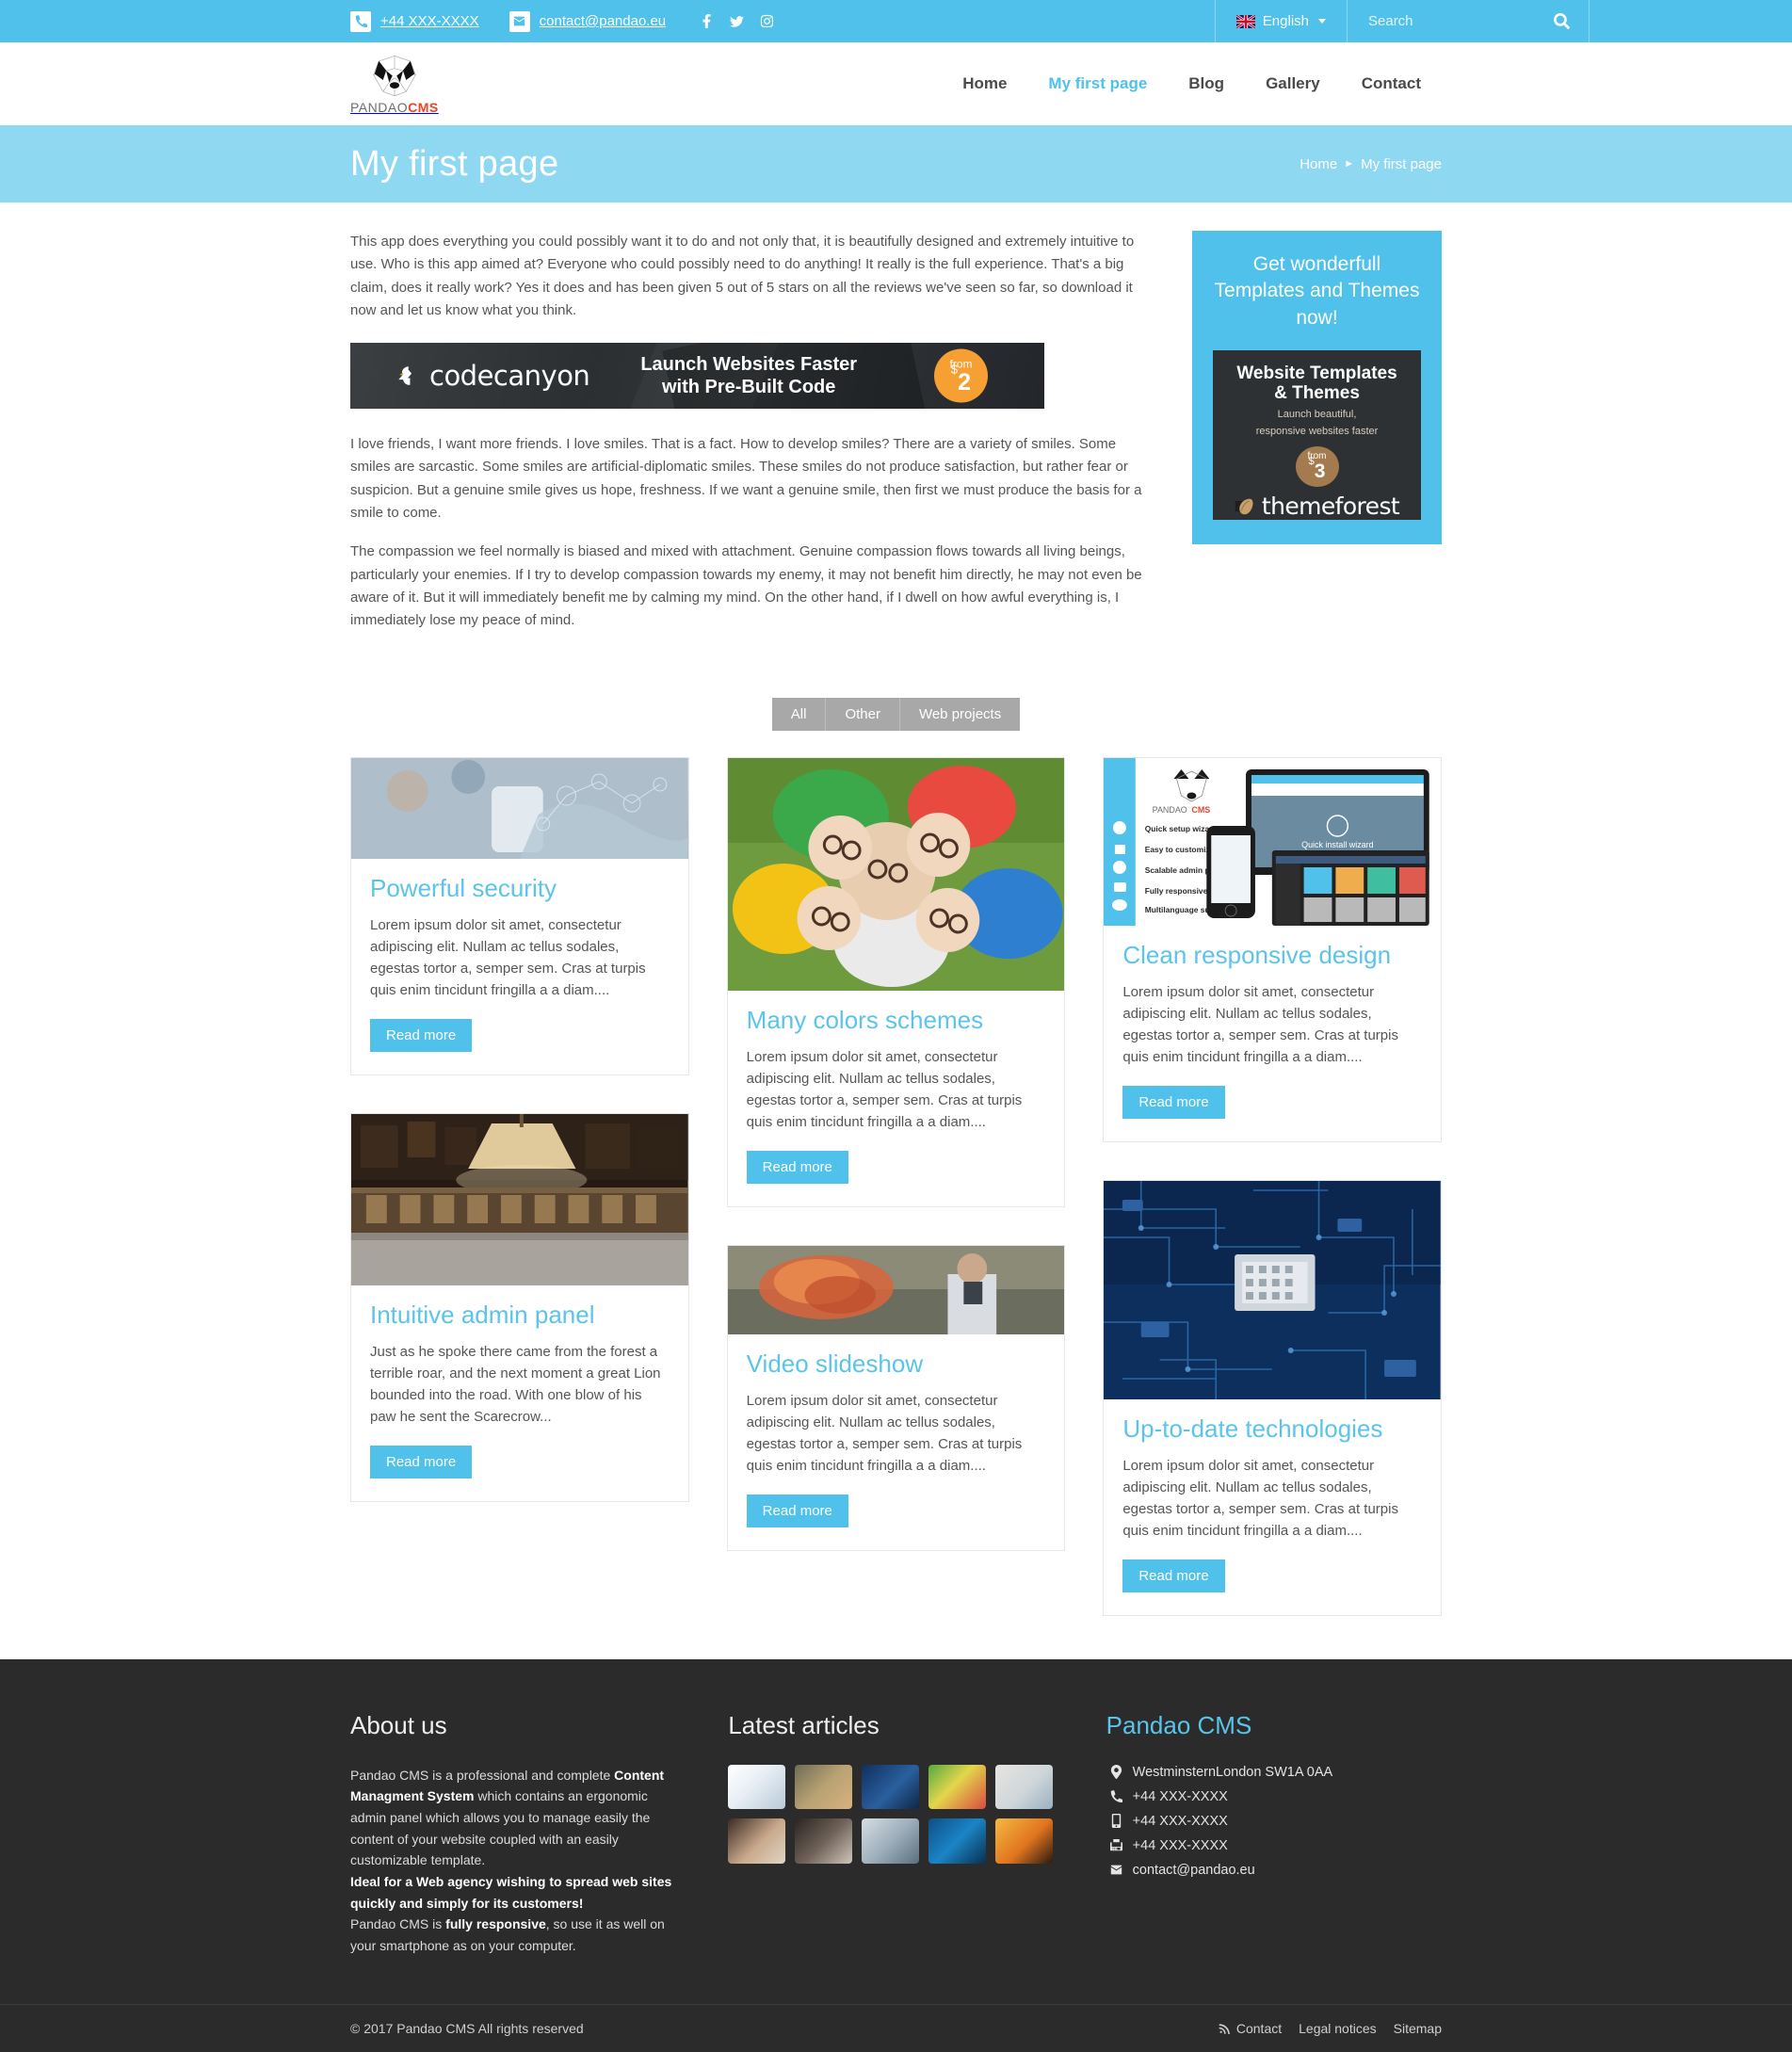 The width and height of the screenshot is (1792, 2052). Describe the element at coordinates (1116, 1771) in the screenshot. I see `map-pin-icon` at that location.